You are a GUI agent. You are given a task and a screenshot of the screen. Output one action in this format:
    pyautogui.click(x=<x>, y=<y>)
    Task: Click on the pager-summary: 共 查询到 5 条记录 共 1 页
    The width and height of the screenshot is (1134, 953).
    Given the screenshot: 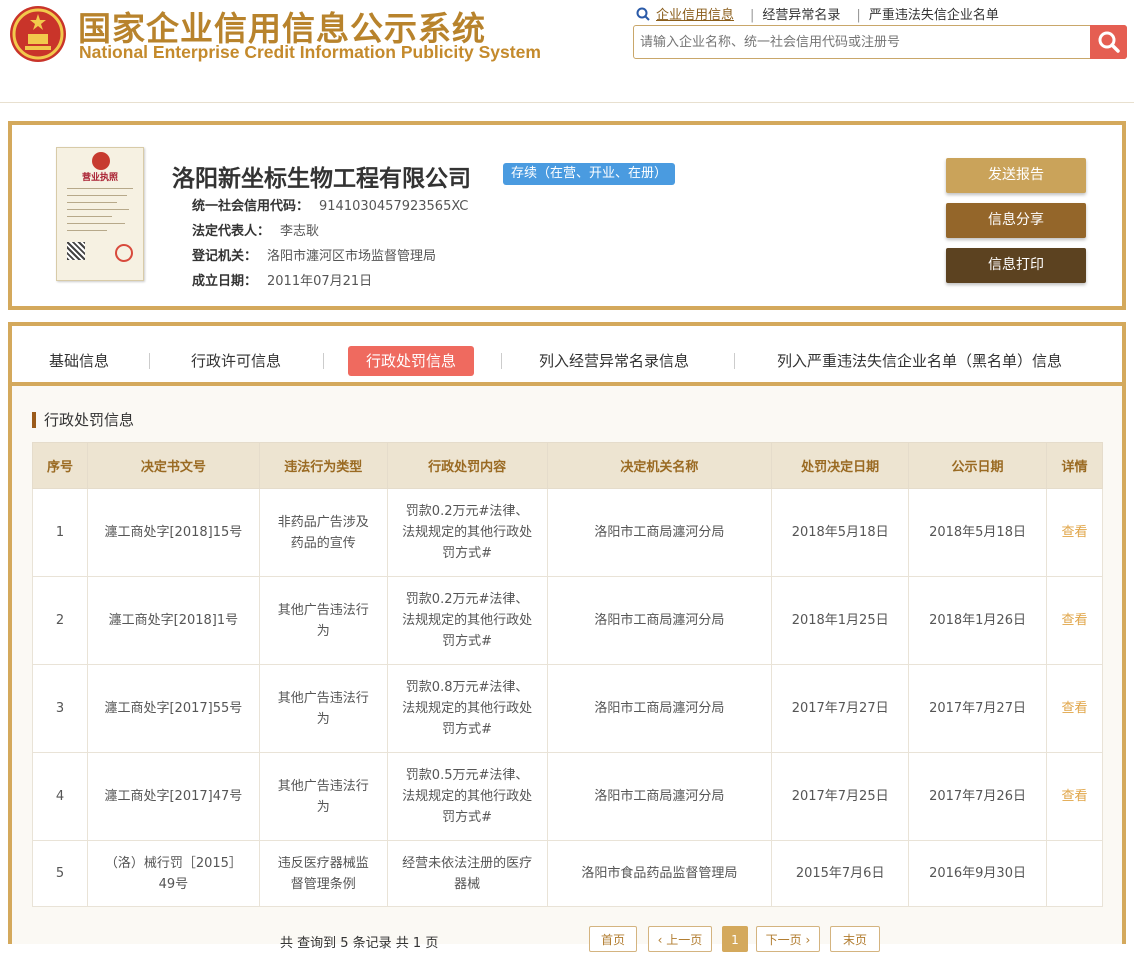 What is the action you would take?
    pyautogui.click(x=359, y=943)
    